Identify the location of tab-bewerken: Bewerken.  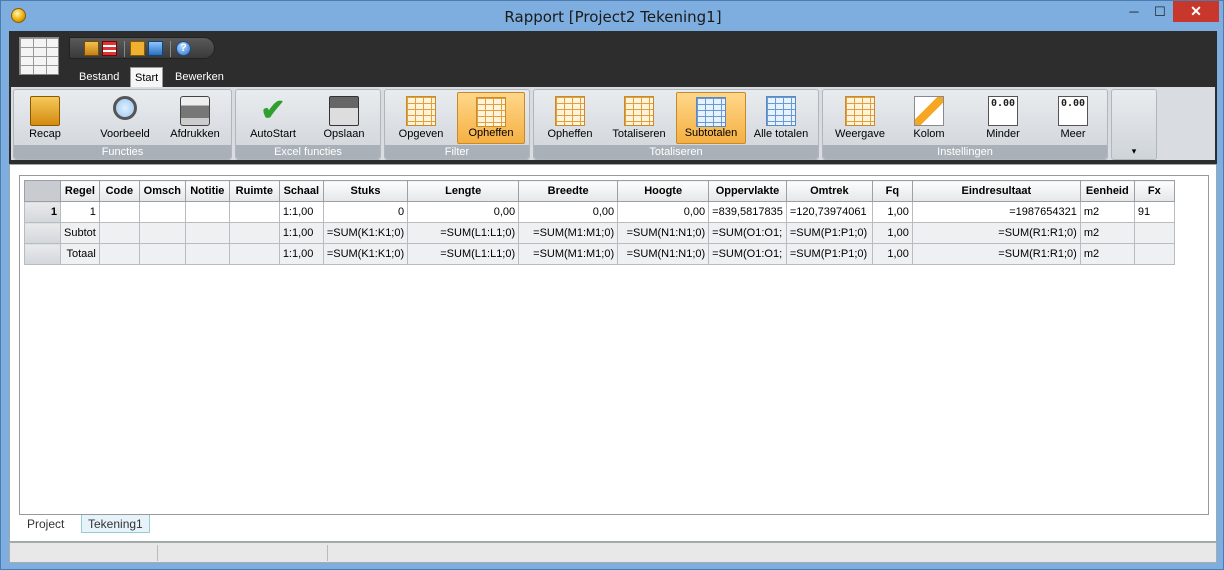
(199, 77).